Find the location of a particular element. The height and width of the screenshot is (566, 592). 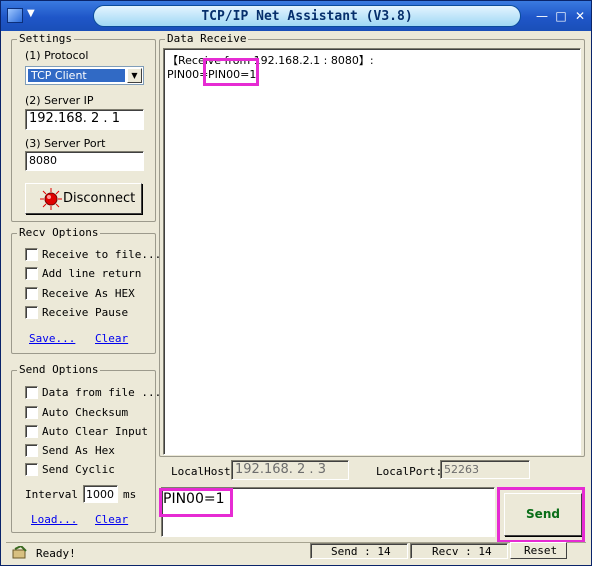

protocol-select: TCP Client ▼ is located at coordinates (84, 75).